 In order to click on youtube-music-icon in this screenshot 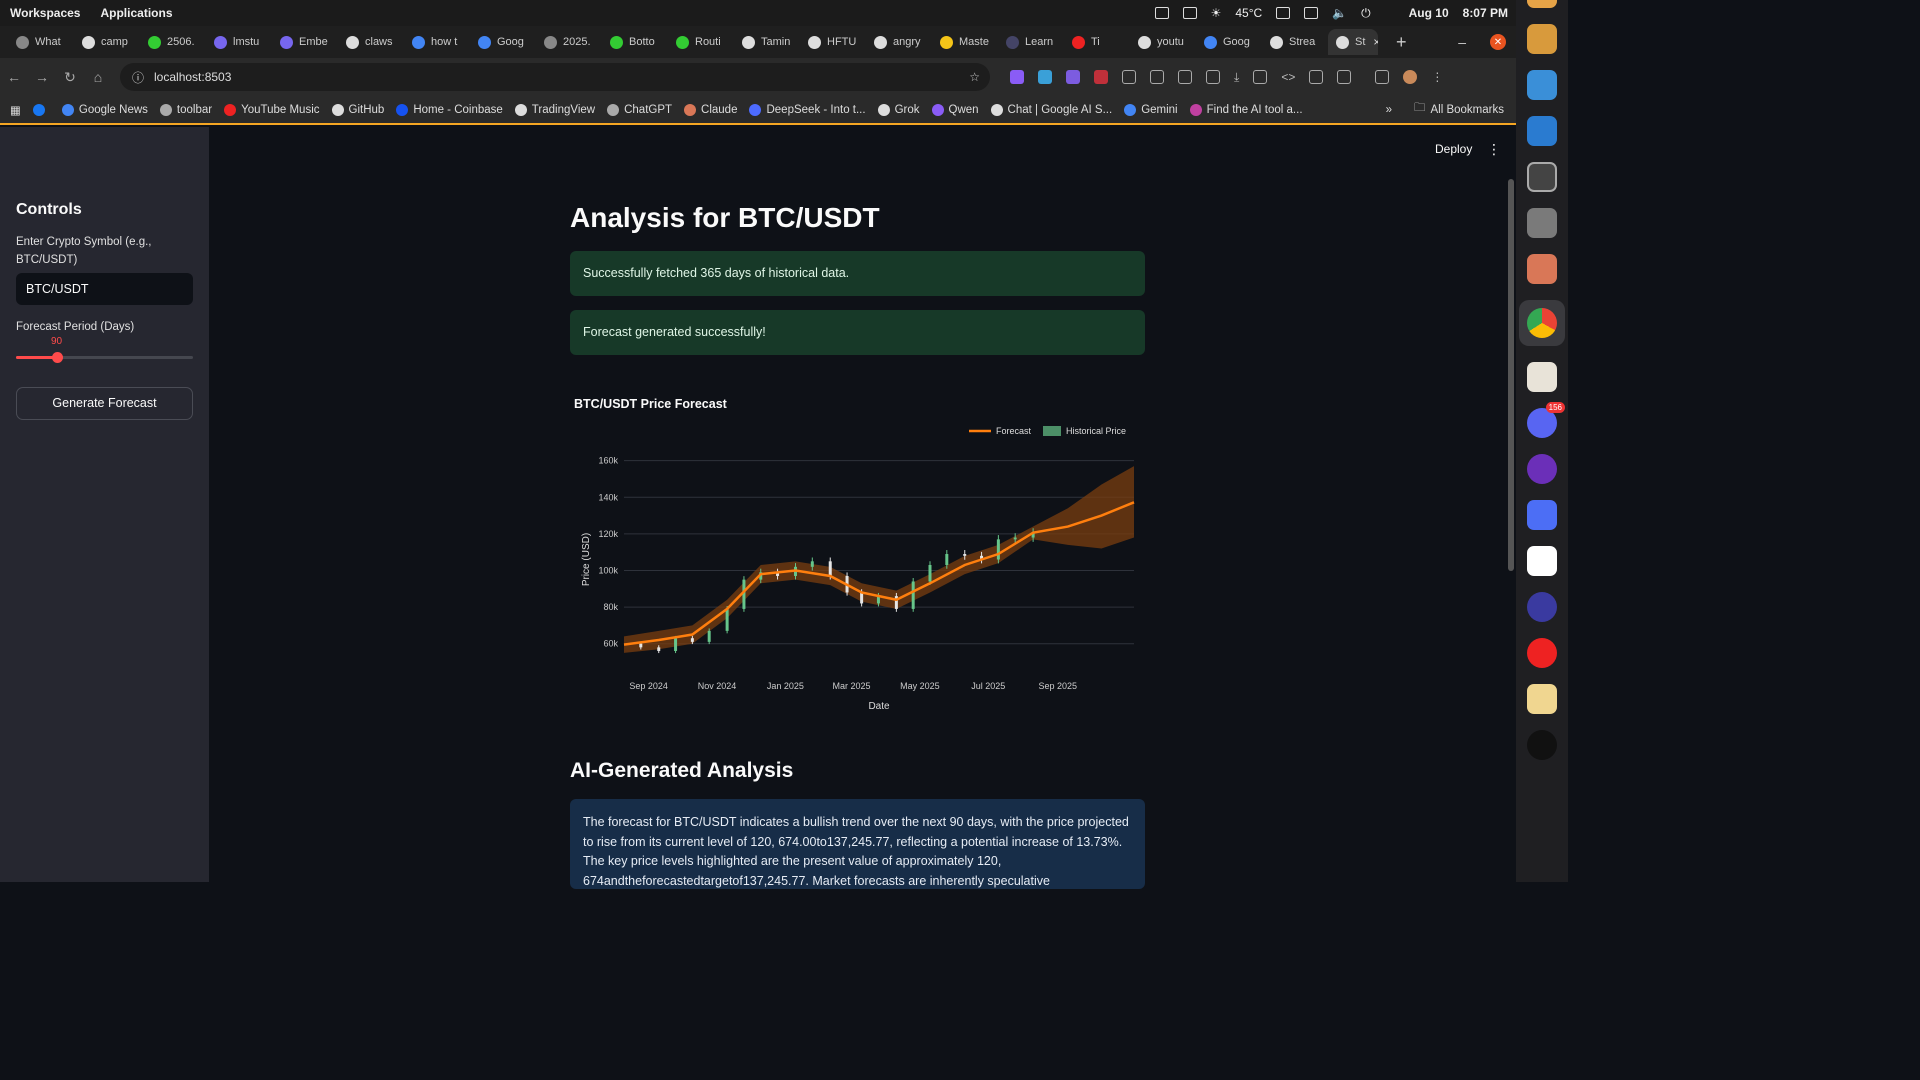, I will do `click(1542, 653)`.